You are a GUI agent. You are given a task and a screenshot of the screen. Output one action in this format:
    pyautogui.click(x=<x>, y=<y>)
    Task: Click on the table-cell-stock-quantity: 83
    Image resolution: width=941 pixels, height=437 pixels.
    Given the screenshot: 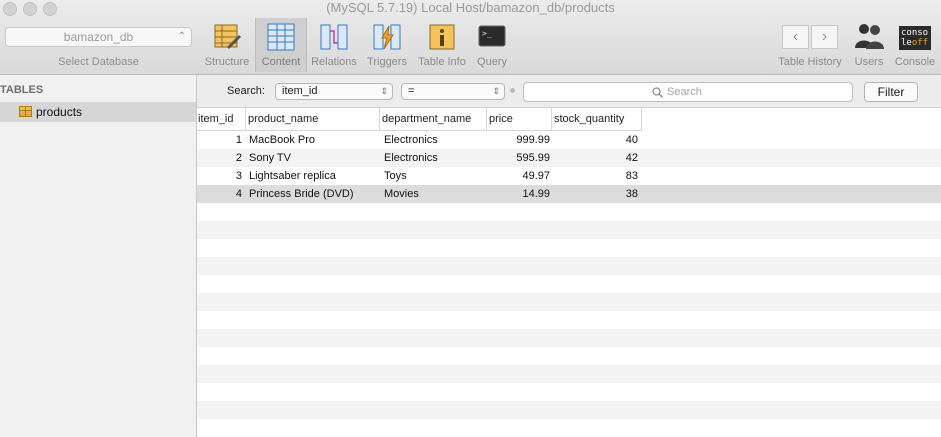 What is the action you would take?
    pyautogui.click(x=595, y=176)
    